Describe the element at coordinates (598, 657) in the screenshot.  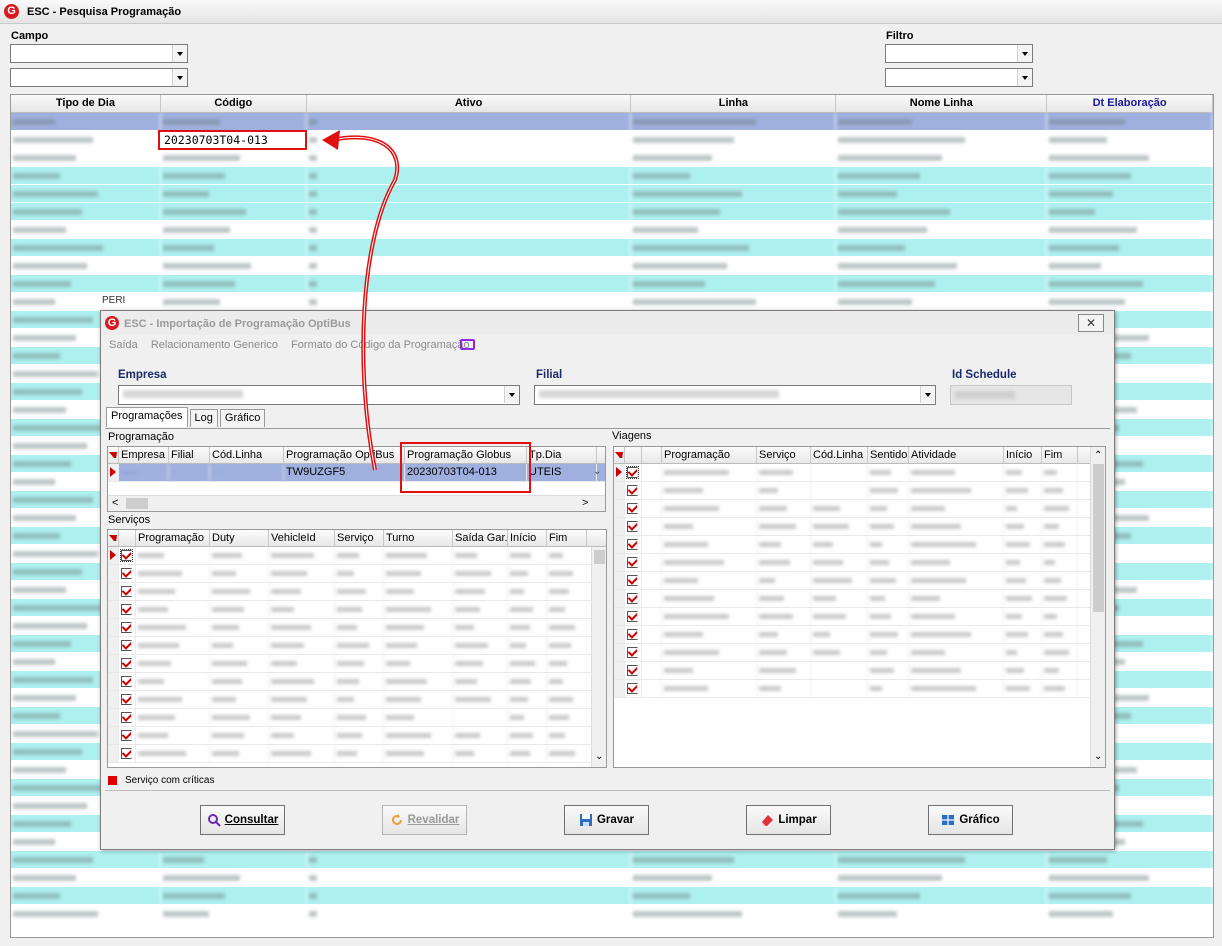
I see `servicos-vscroll: ⌄` at that location.